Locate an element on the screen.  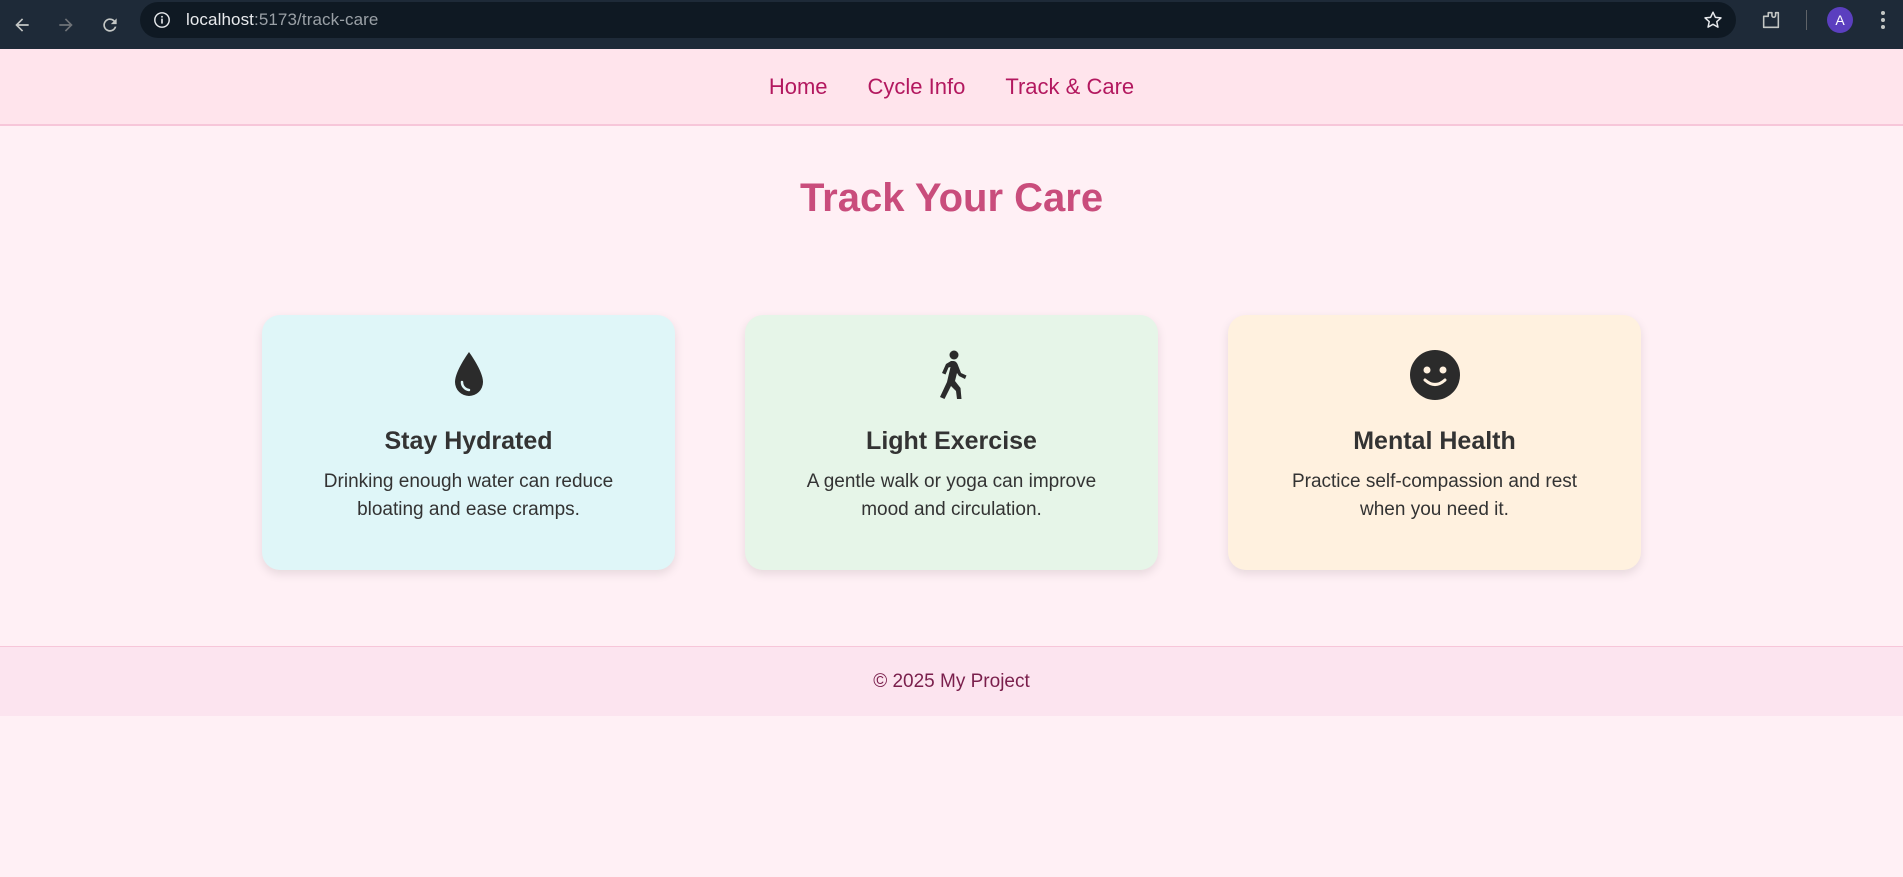
card-title: Light Exercise is located at coordinates (951, 441).